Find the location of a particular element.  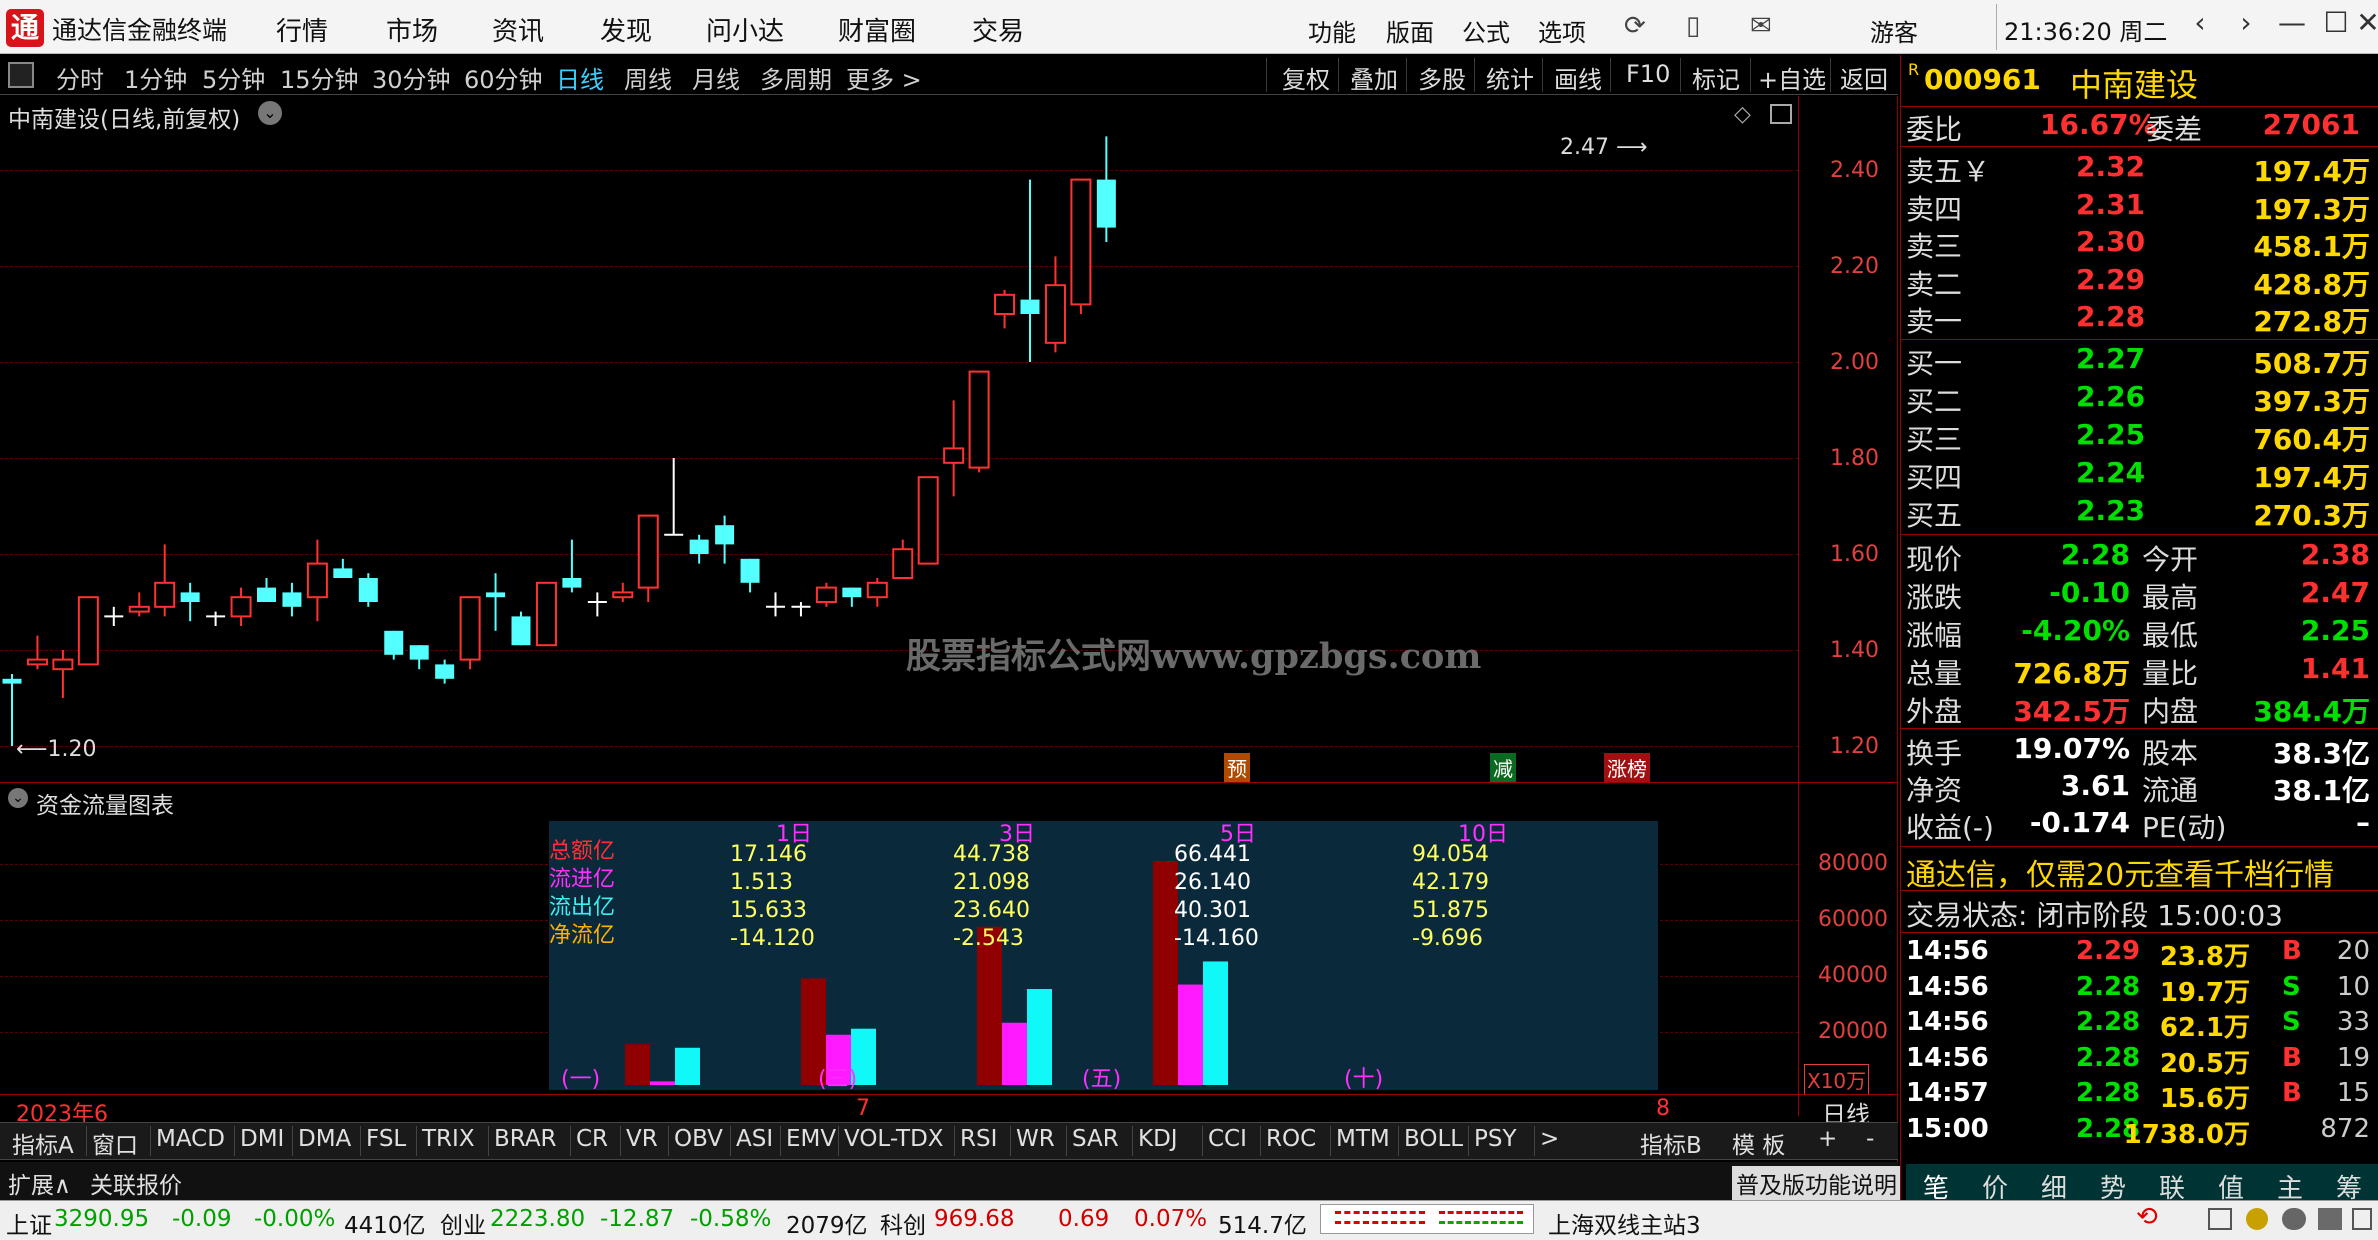

indicator-tab-WR: WR is located at coordinates (1035, 1139).